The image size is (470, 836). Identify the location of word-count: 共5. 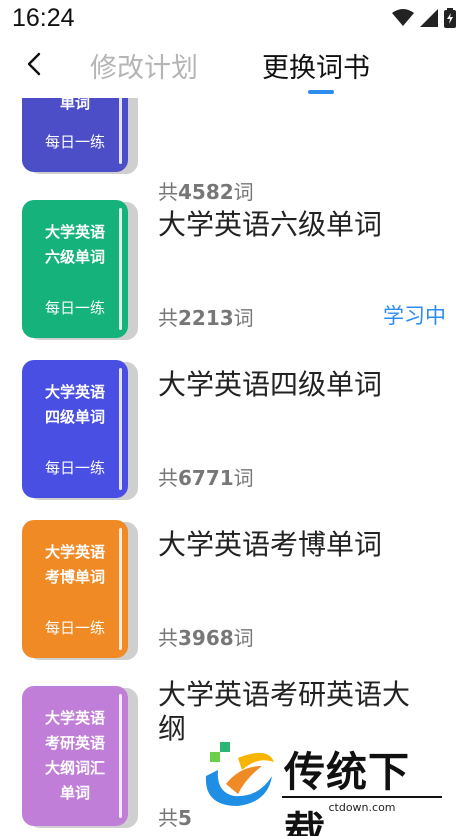
(175, 818).